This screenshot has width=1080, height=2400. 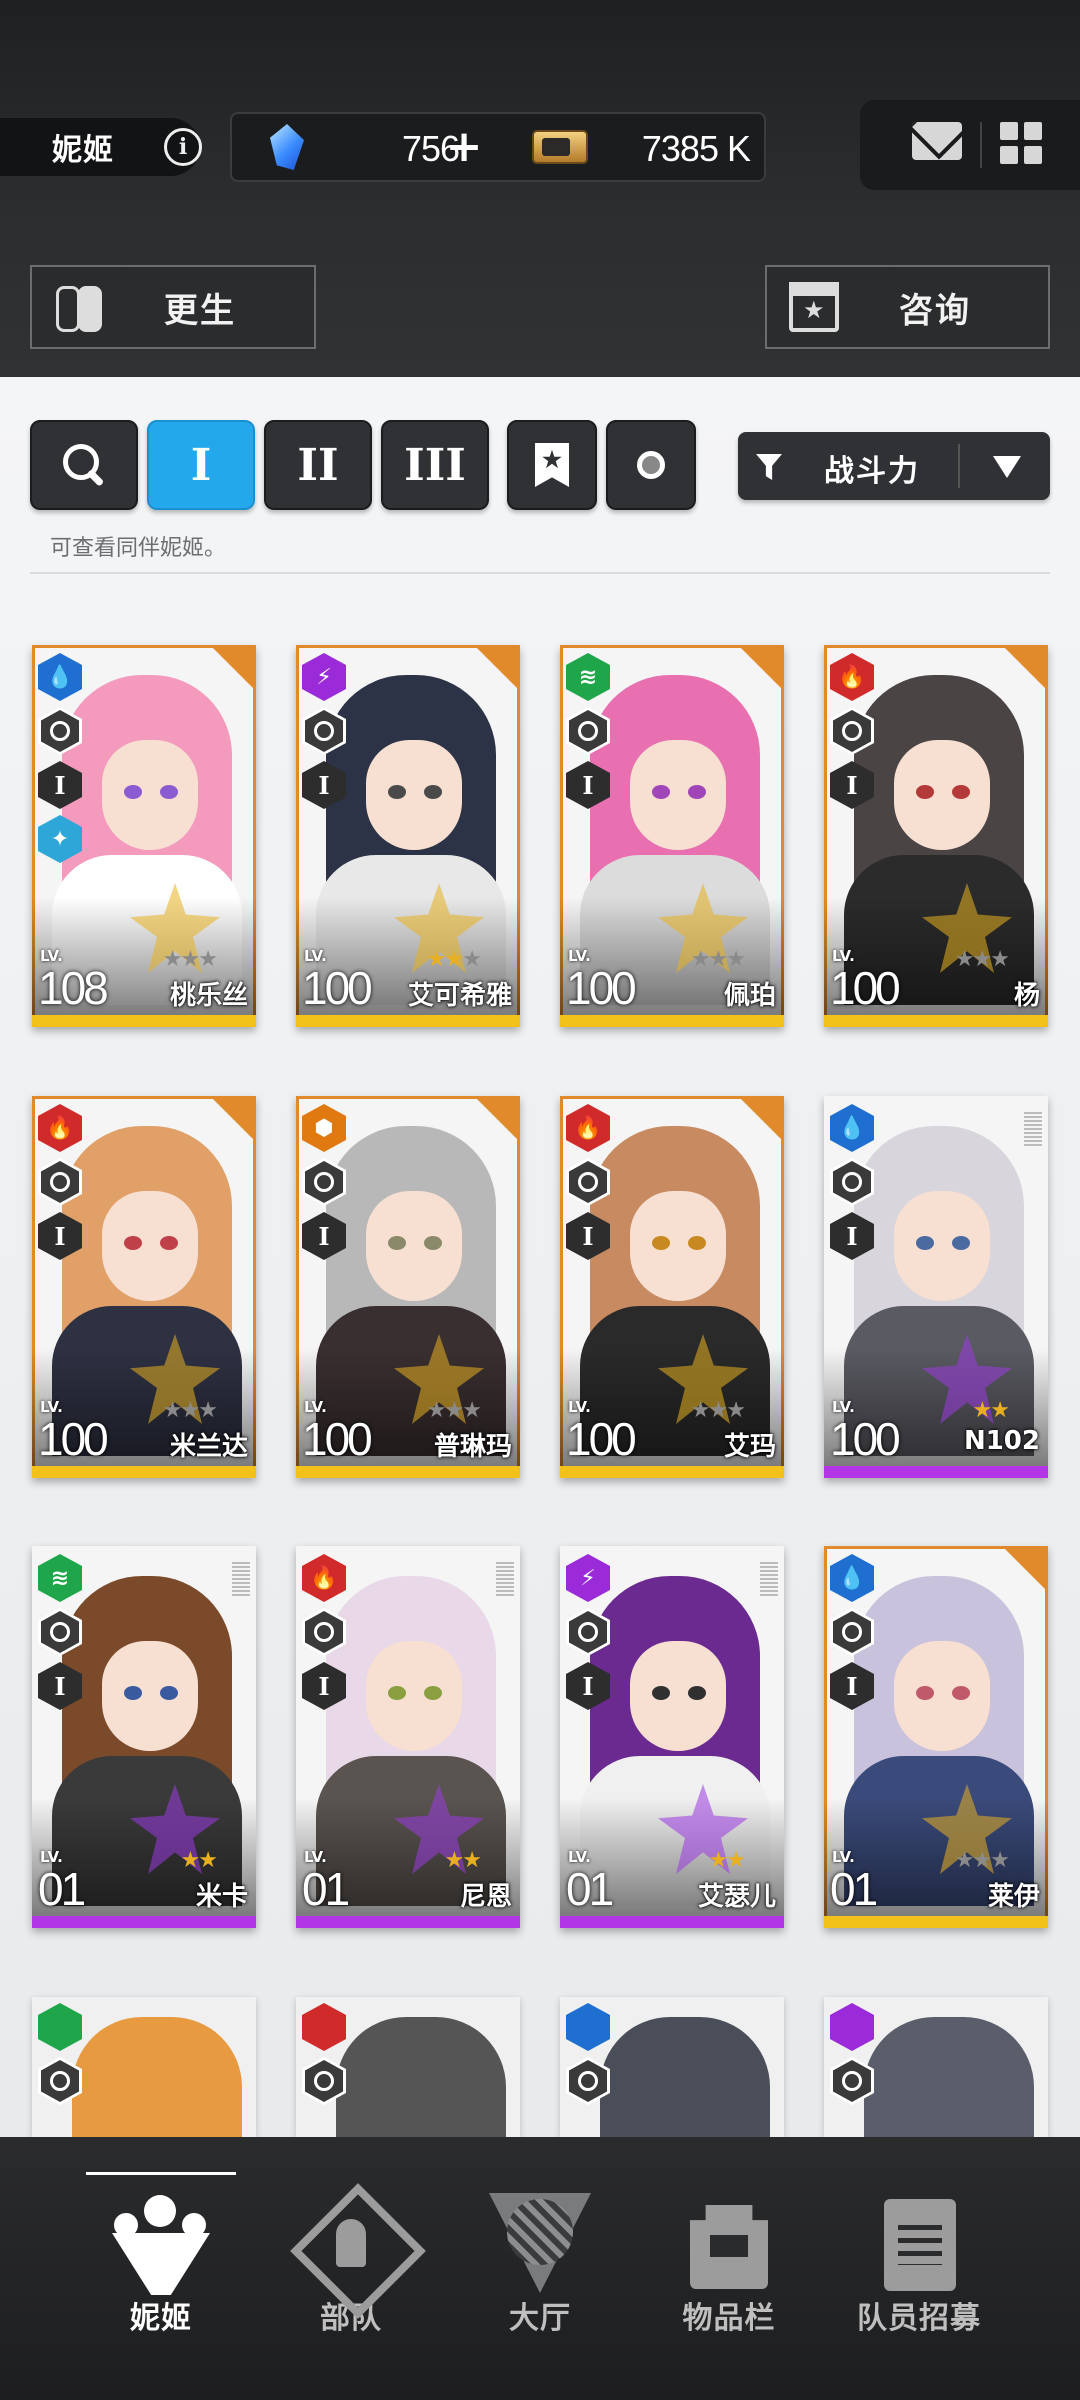 I want to click on page-title: 妮姬, so click(x=83, y=150).